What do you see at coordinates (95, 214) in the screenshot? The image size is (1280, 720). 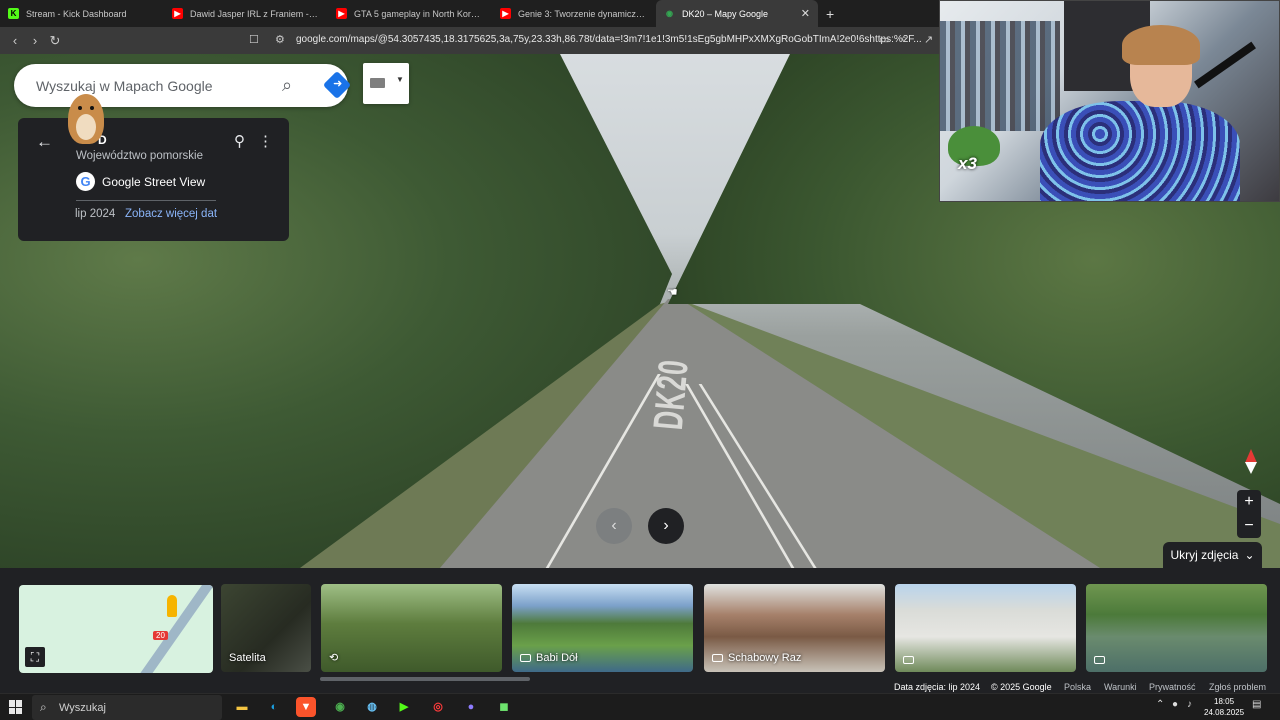 I see `capture-date: lip 2024` at bounding box center [95, 214].